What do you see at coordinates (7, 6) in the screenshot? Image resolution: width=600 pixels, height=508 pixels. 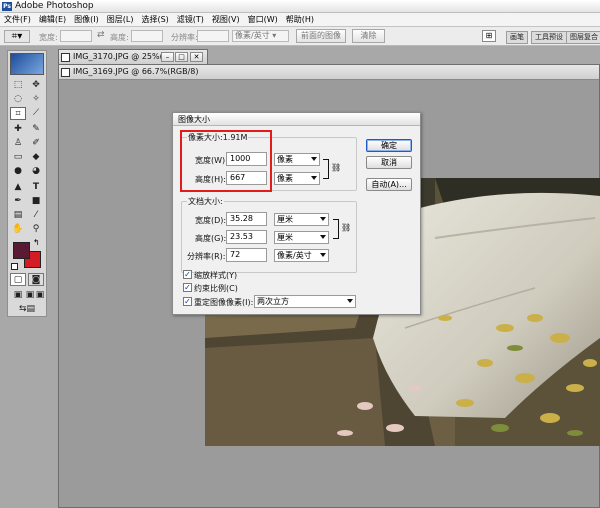 I see `photoshop-icon: Ps` at bounding box center [7, 6].